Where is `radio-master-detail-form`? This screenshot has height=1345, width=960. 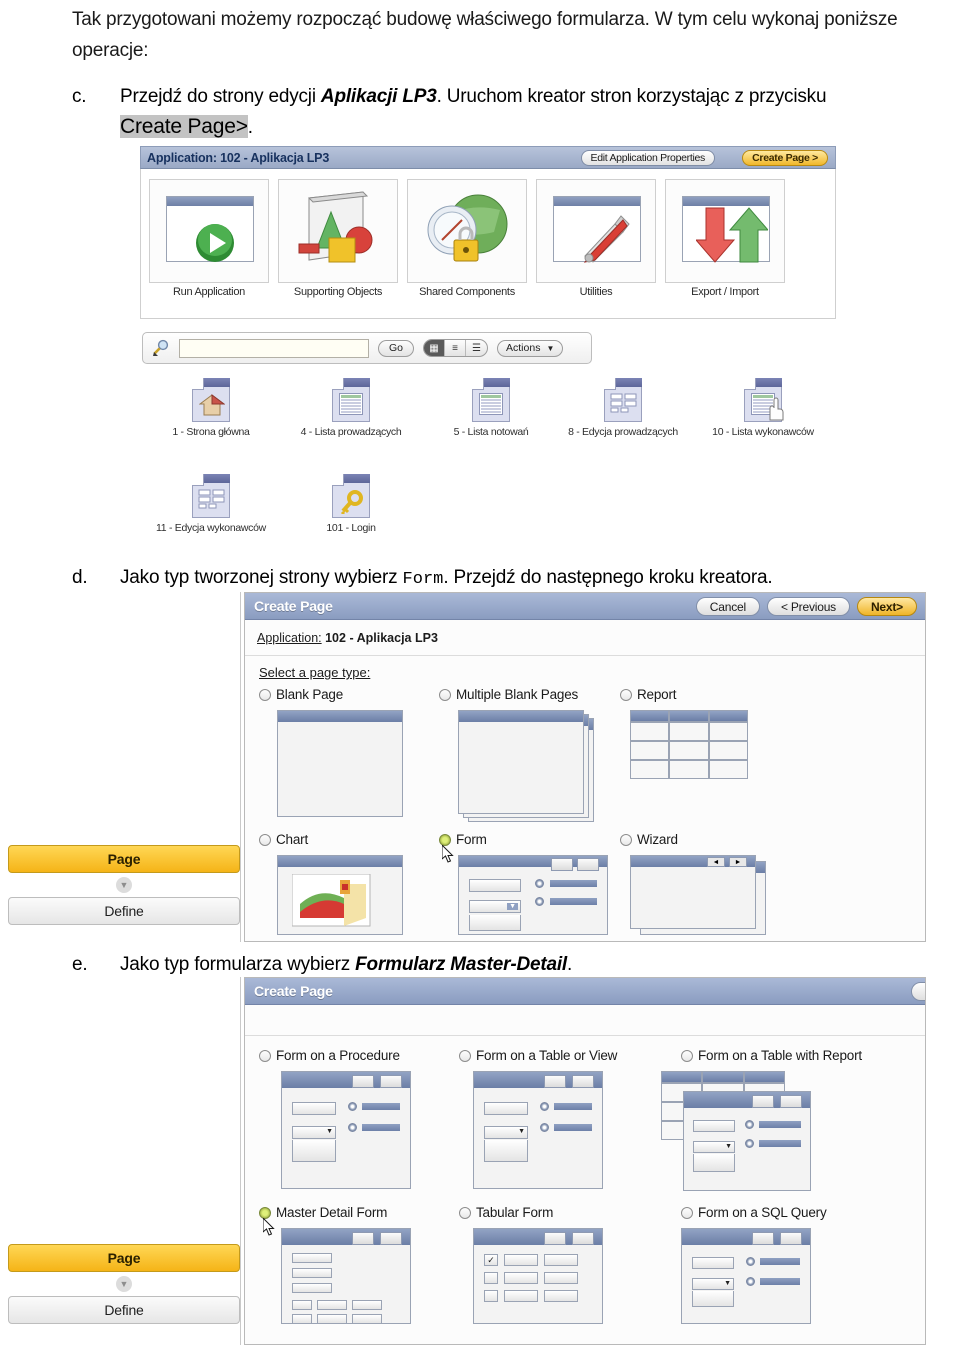
radio-master-detail-form is located at coordinates (265, 1212).